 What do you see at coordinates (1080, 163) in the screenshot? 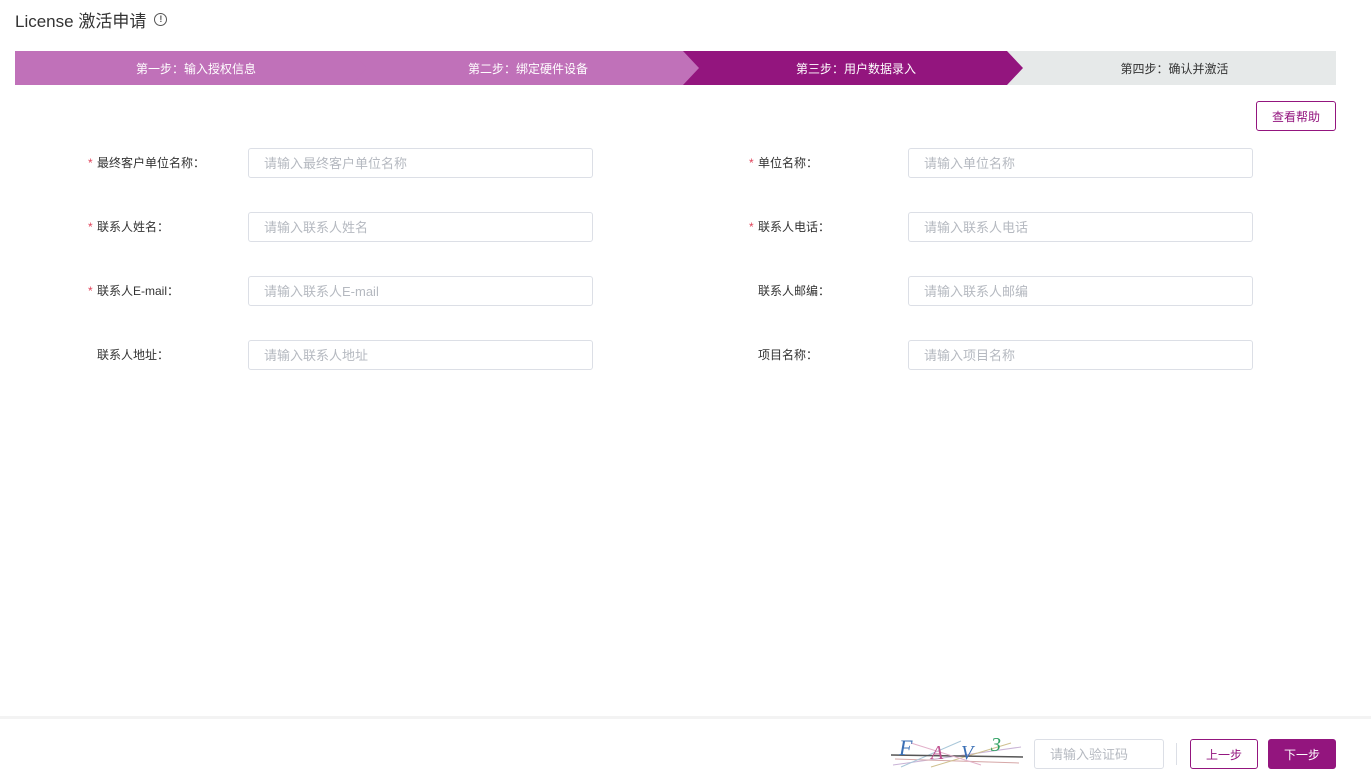
I see `company-input` at bounding box center [1080, 163].